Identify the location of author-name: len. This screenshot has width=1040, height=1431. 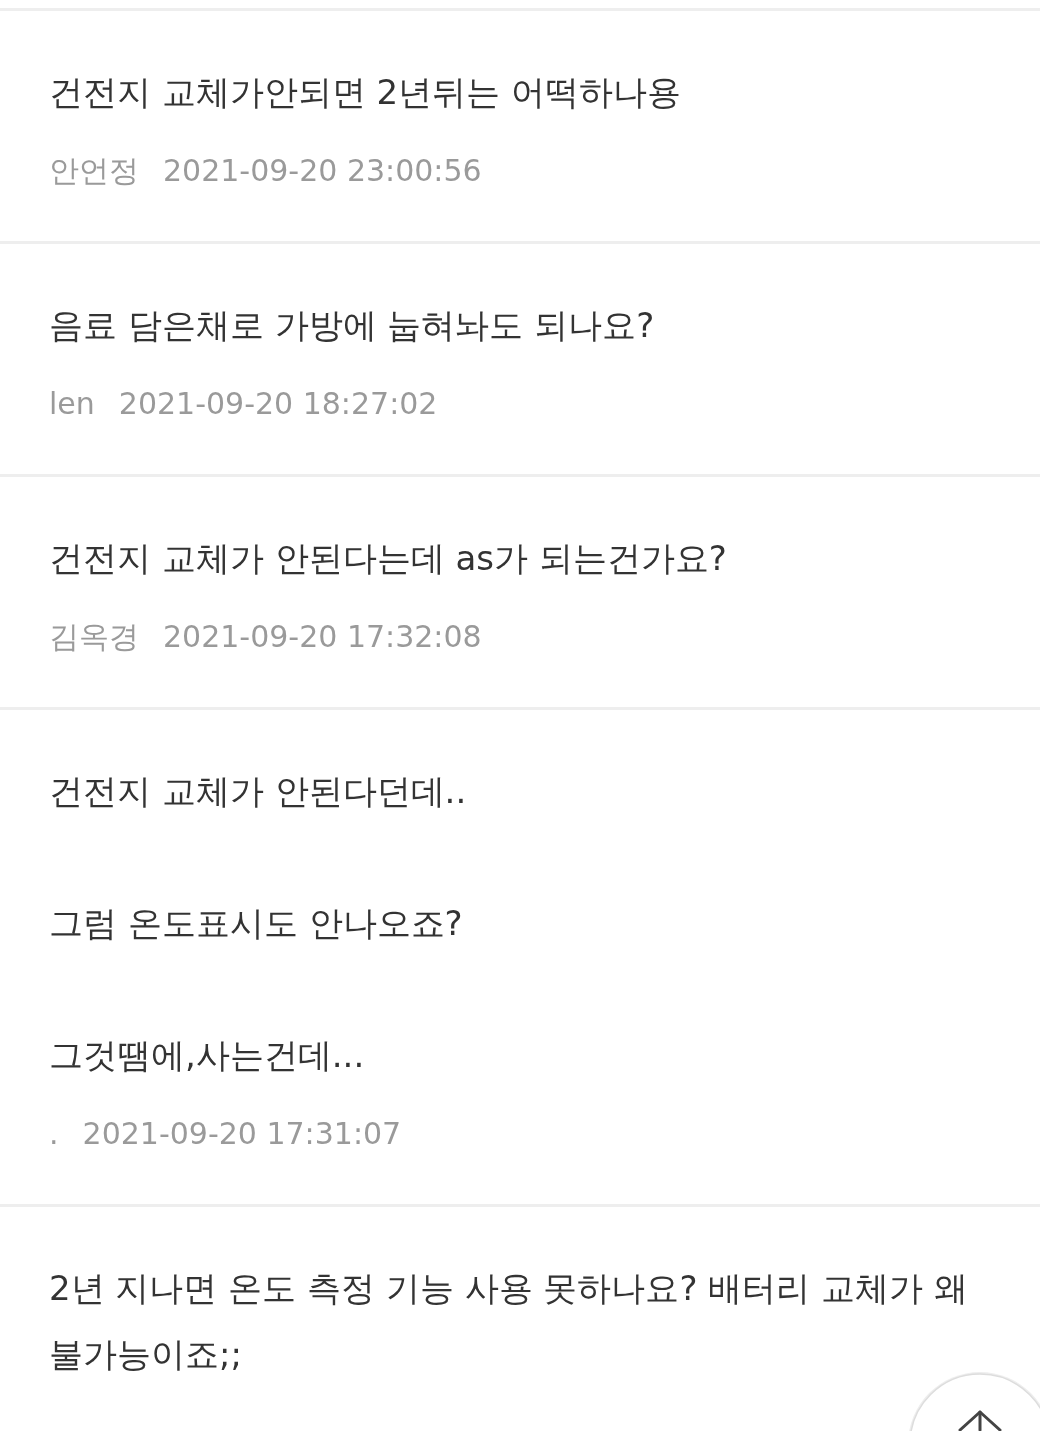
(72, 404).